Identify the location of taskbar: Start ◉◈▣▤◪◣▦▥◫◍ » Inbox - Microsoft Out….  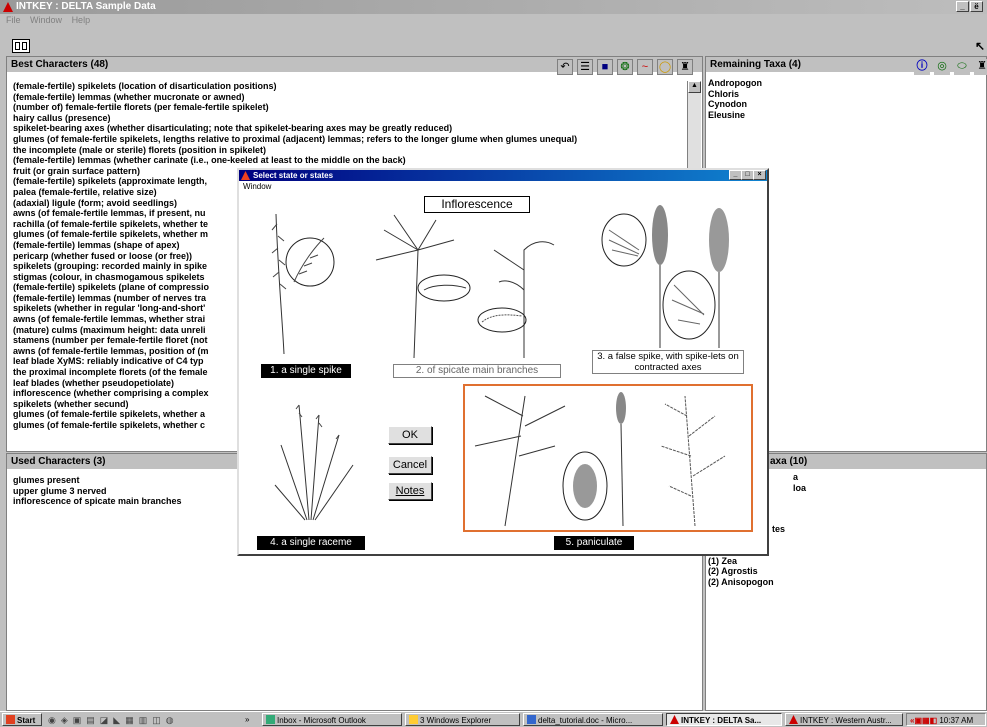
(493, 718).